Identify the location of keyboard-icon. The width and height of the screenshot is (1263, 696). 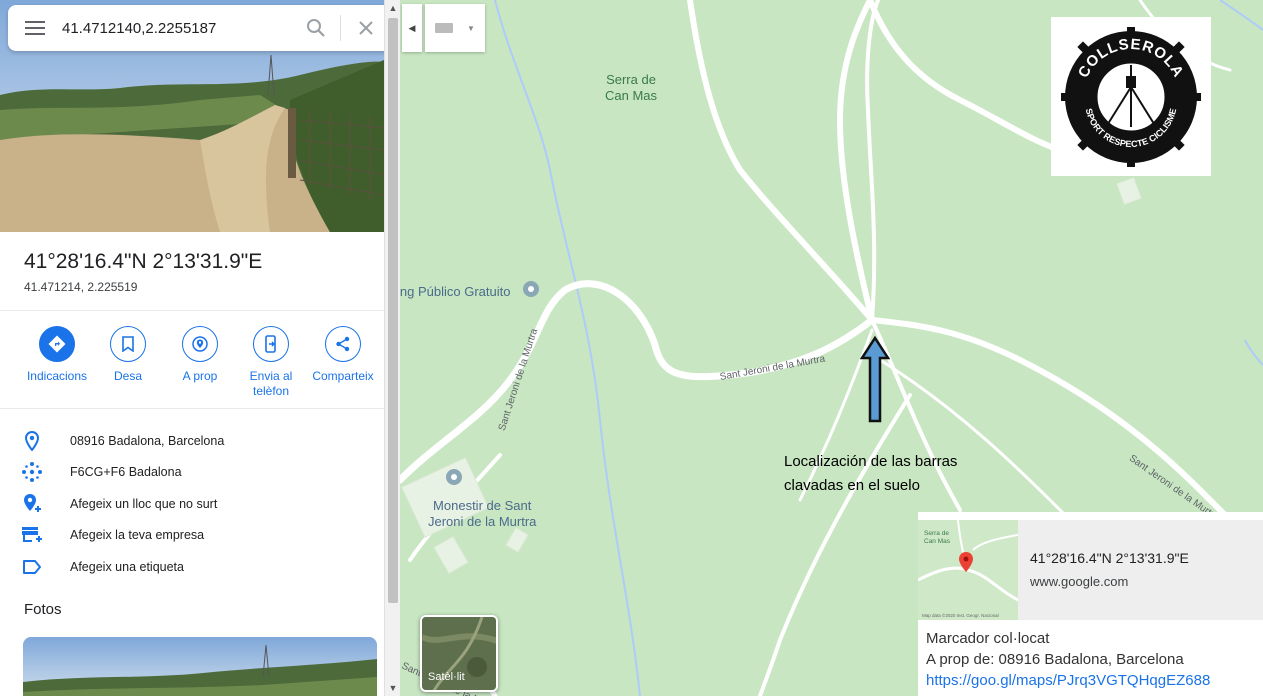
(444, 28).